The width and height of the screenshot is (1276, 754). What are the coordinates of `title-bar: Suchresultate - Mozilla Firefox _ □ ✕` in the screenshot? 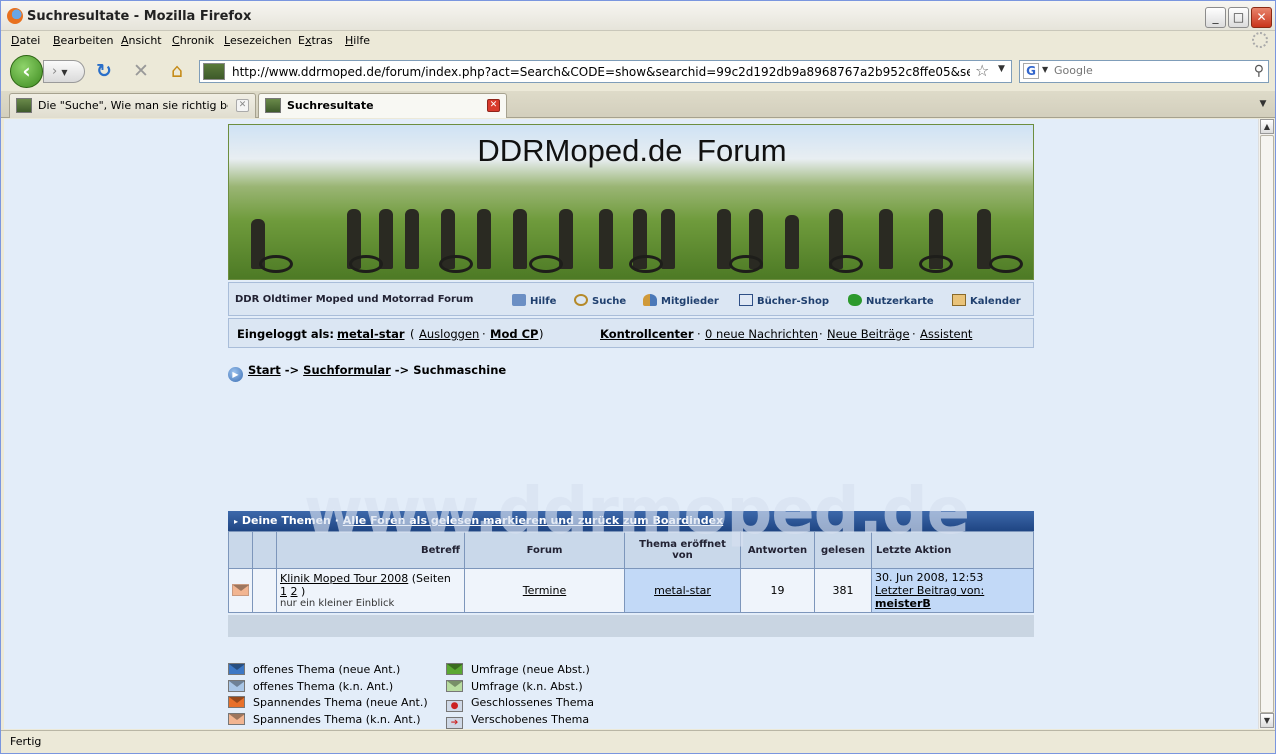 It's located at (638, 16).